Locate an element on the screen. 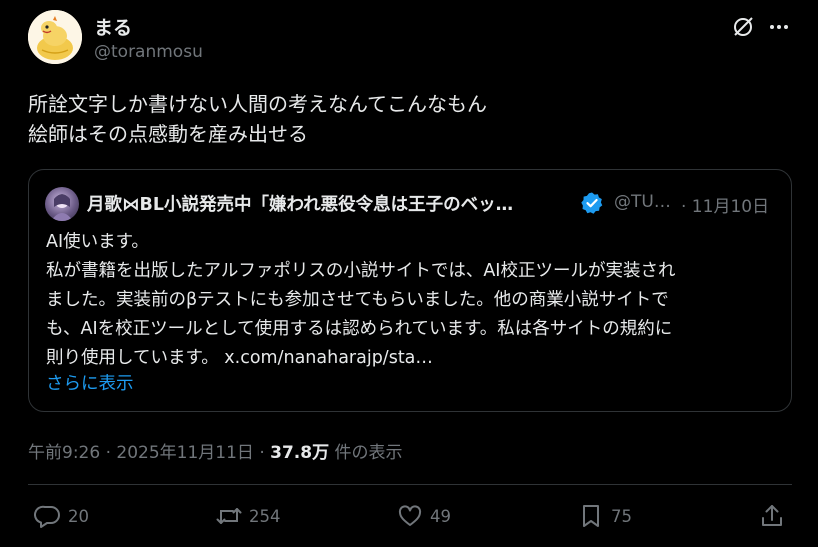  avatar is located at coordinates (55, 37).